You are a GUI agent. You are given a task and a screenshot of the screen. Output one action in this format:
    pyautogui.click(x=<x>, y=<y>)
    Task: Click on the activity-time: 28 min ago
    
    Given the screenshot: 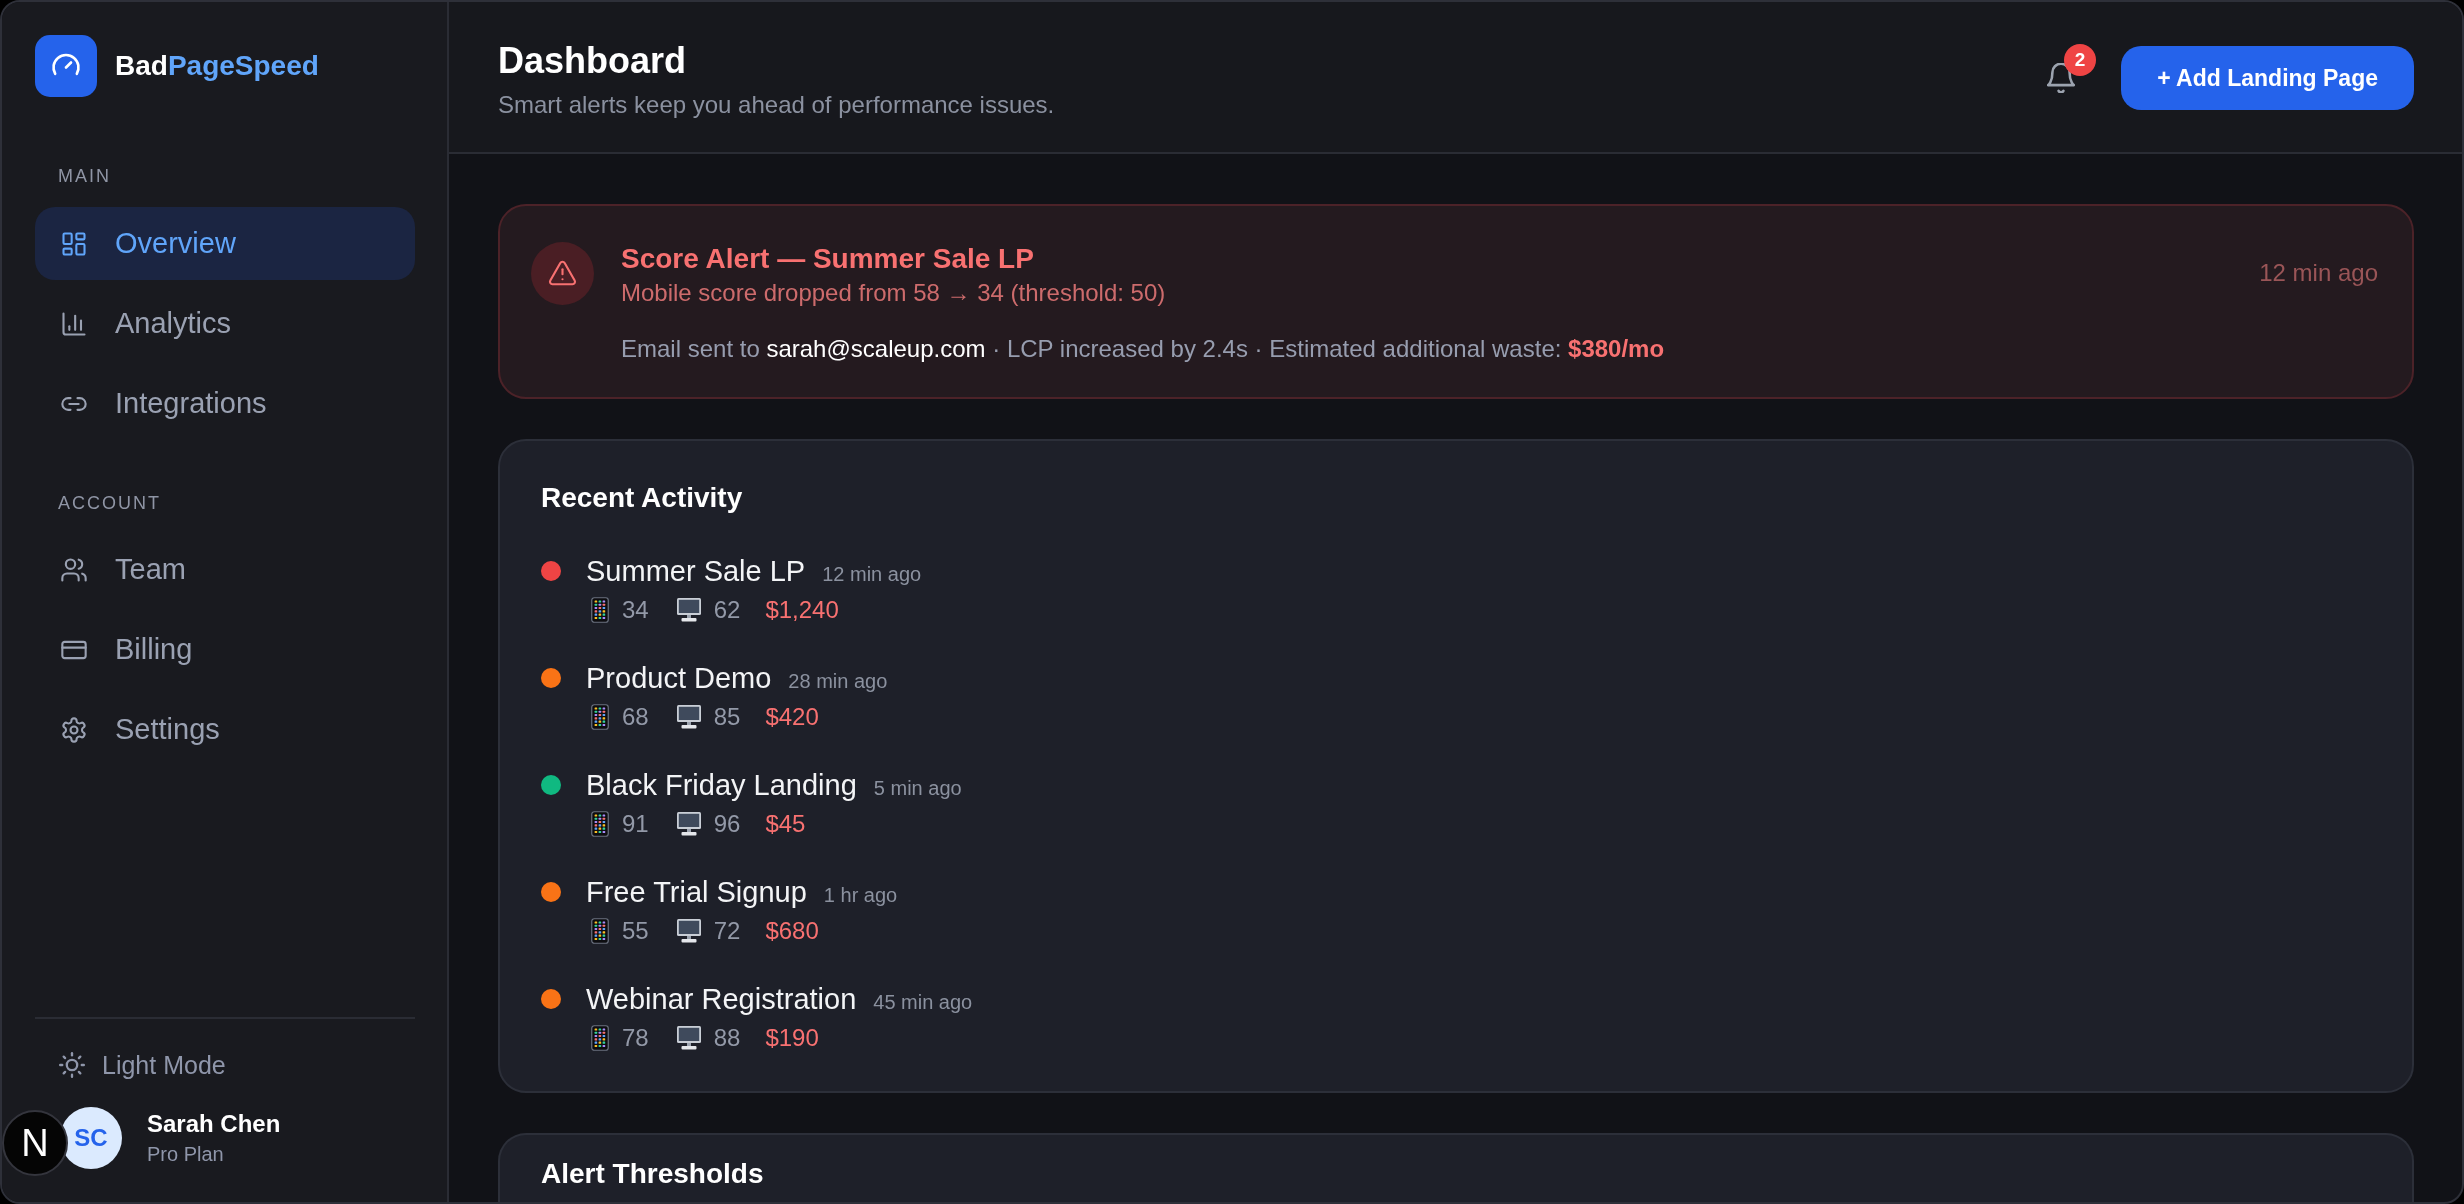 What is the action you would take?
    pyautogui.click(x=838, y=681)
    